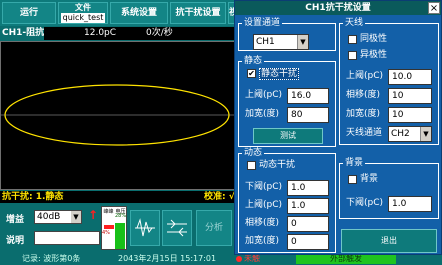 The height and width of the screenshot is (265, 442). I want to click on background-lower-label: 下阈(pC), so click(365, 203).